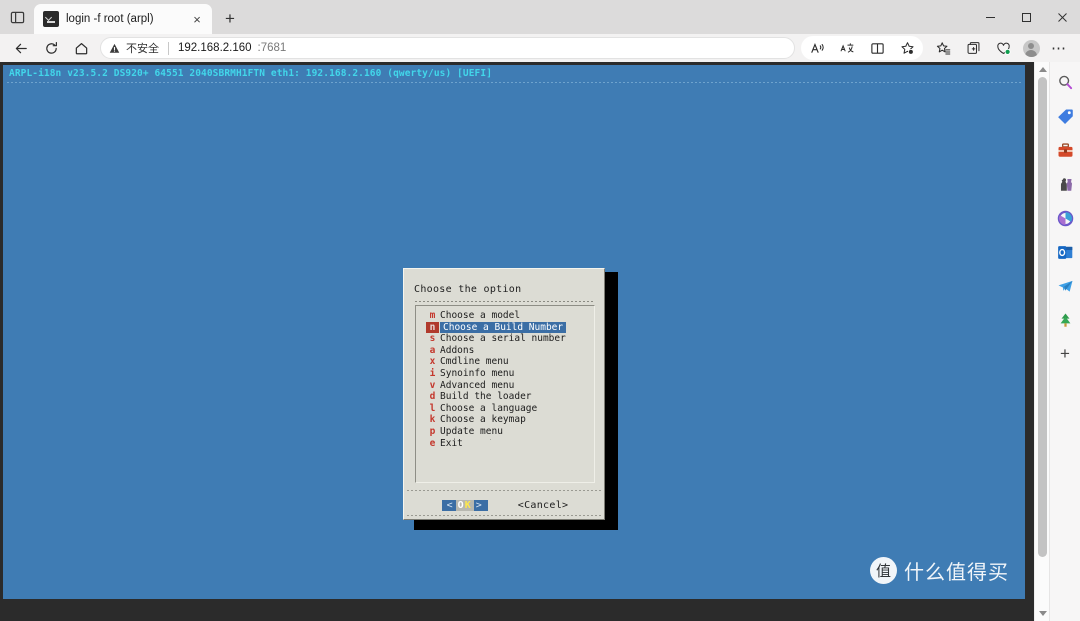 Image resolution: width=1080 pixels, height=621 pixels. I want to click on ok-right-arrow: >, so click(479, 505).